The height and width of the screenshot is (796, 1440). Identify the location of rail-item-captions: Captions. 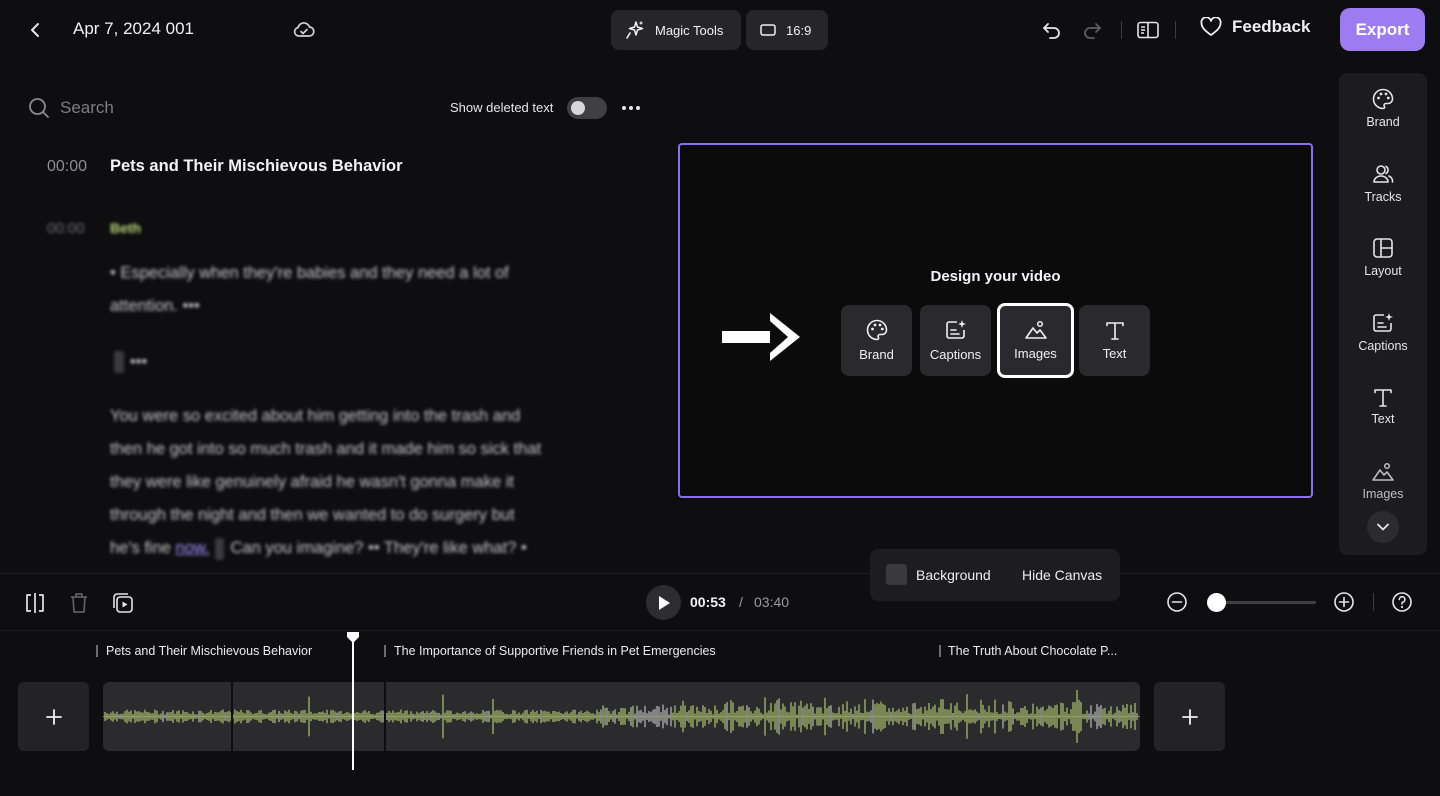
(1383, 332).